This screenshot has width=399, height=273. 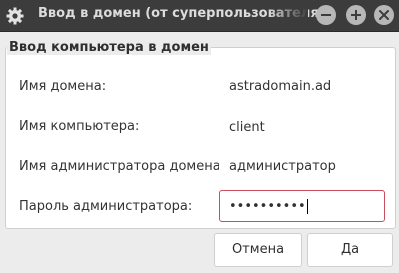 What do you see at coordinates (267, 206) in the screenshot?
I see `password-dots: ••••••••••` at bounding box center [267, 206].